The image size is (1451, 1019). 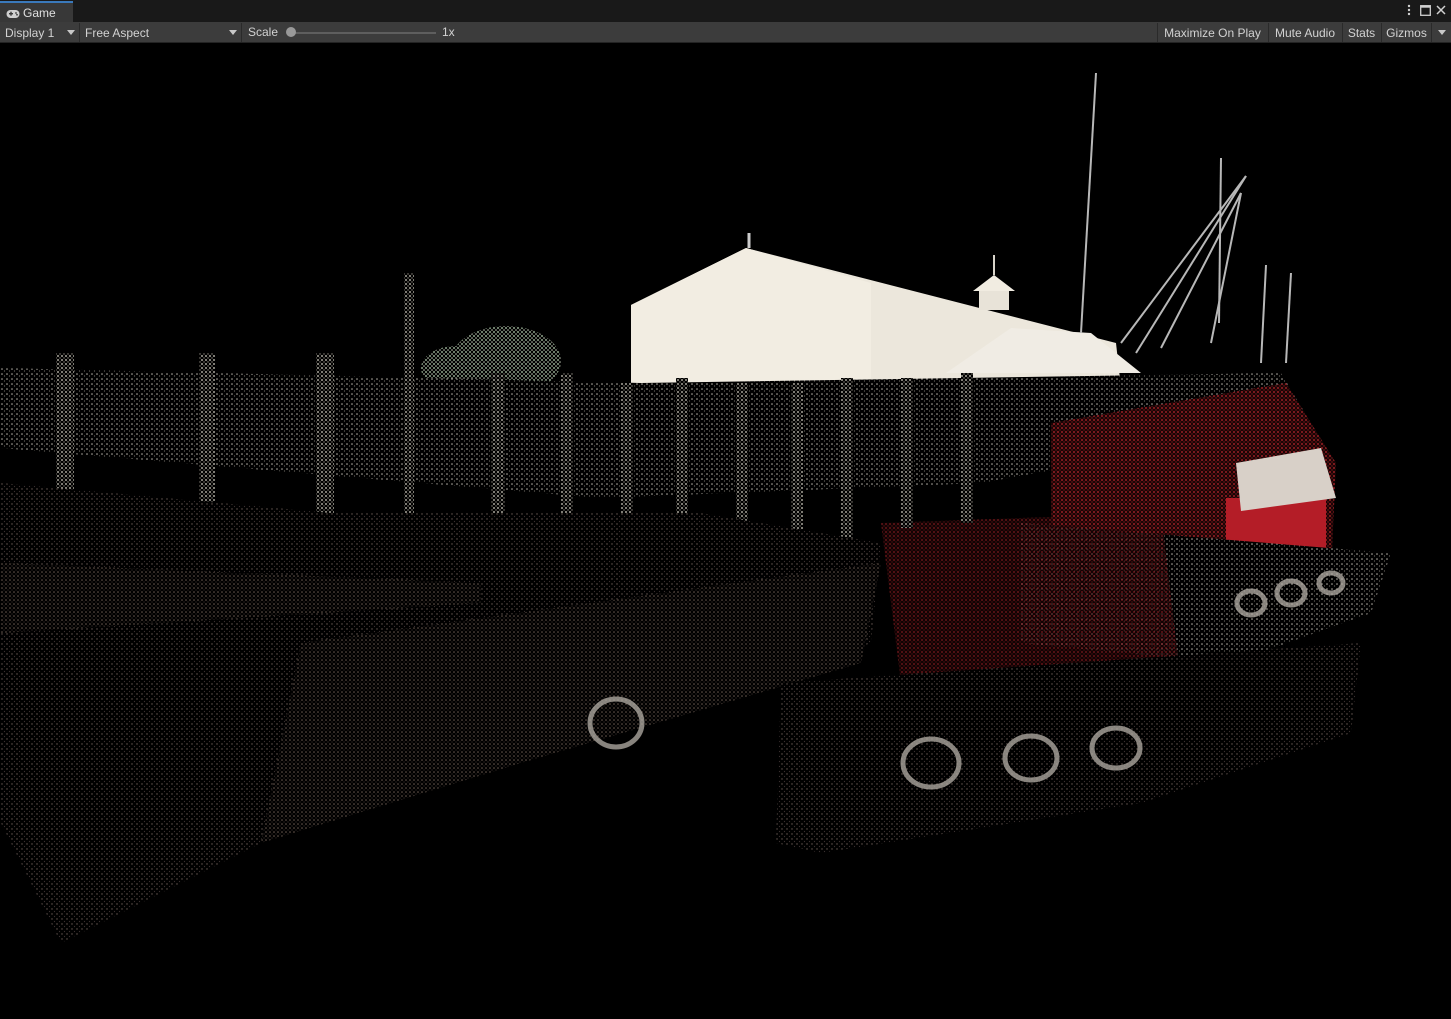 What do you see at coordinates (1361, 32) in the screenshot?
I see `stats-button: Stats` at bounding box center [1361, 32].